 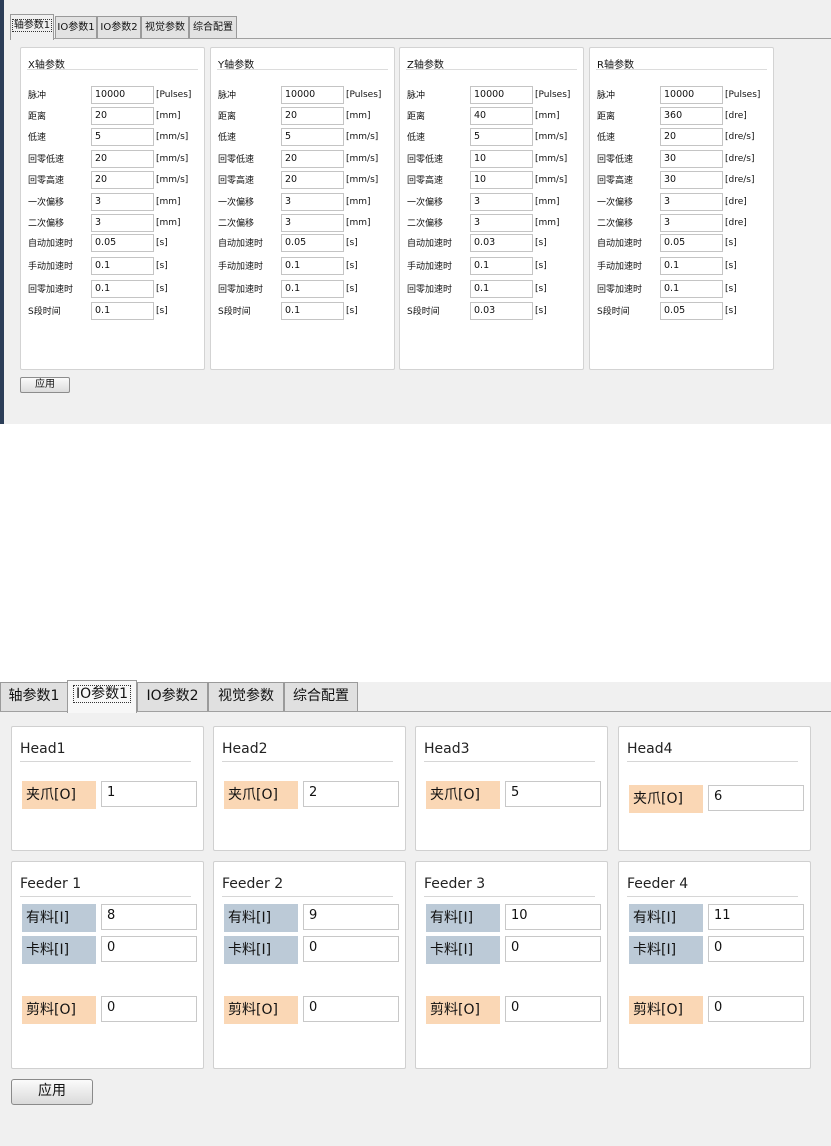 What do you see at coordinates (553, 917) in the screenshot?
I see `material-present-input: 10` at bounding box center [553, 917].